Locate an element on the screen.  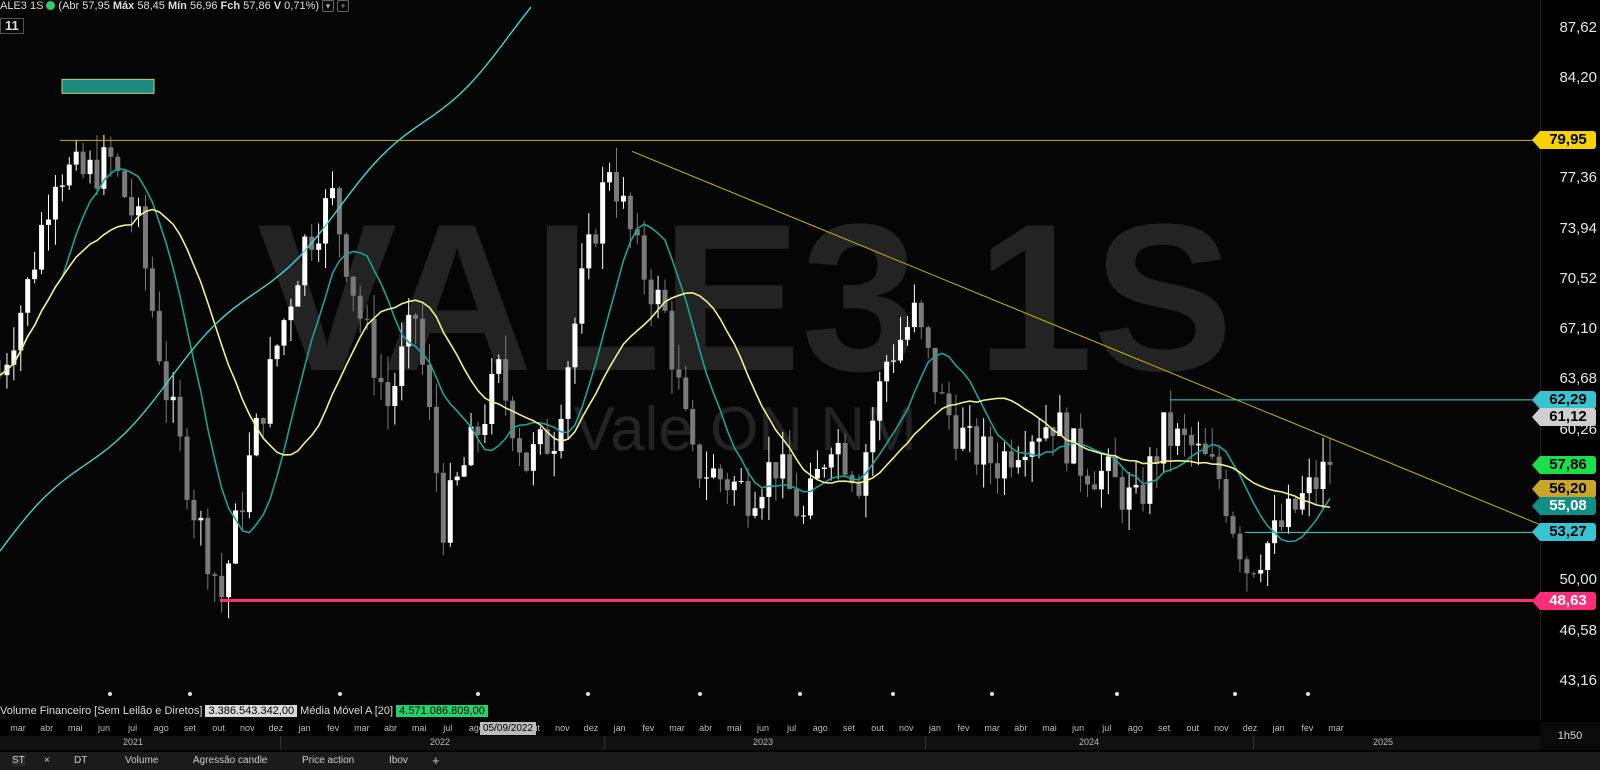
tab-st: ST is located at coordinates (18, 760).